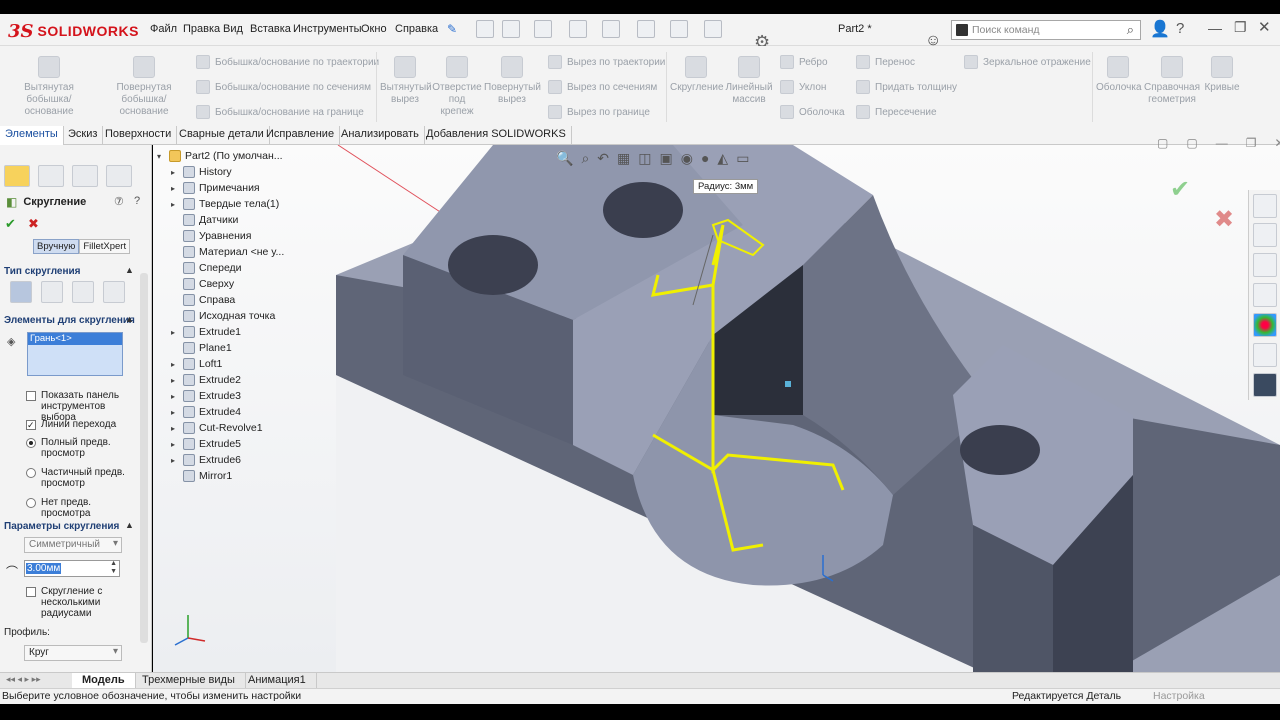 The width and height of the screenshot is (1280, 720). I want to click on face-fillet-icon, so click(83, 292).